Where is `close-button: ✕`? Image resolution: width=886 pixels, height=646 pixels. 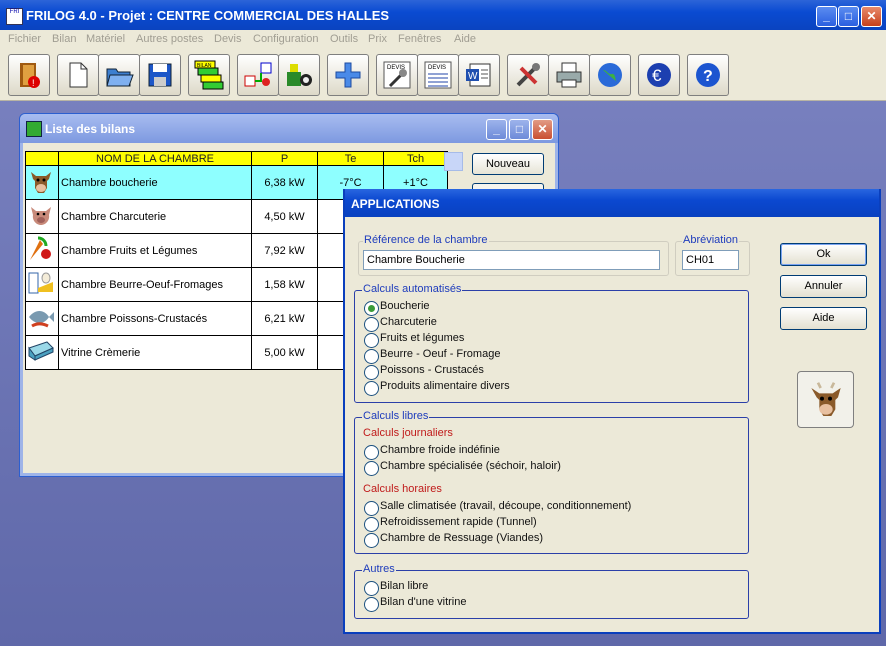 close-button: ✕ is located at coordinates (871, 16).